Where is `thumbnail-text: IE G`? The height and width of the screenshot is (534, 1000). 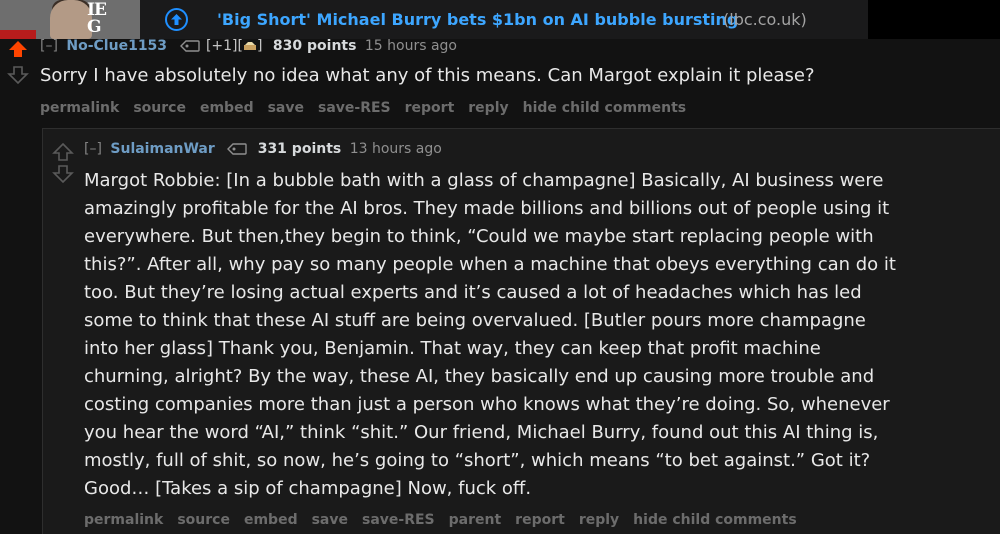
thumbnail-text: IE G is located at coordinates (97, 18).